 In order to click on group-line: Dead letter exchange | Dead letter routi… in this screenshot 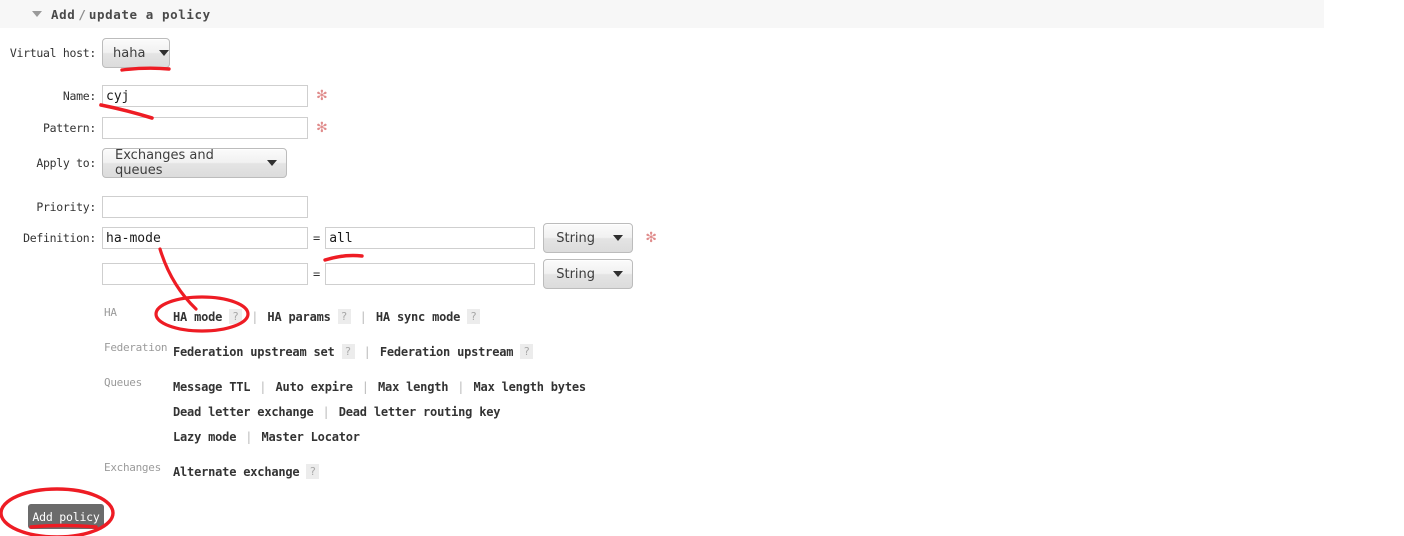, I will do `click(379, 411)`.